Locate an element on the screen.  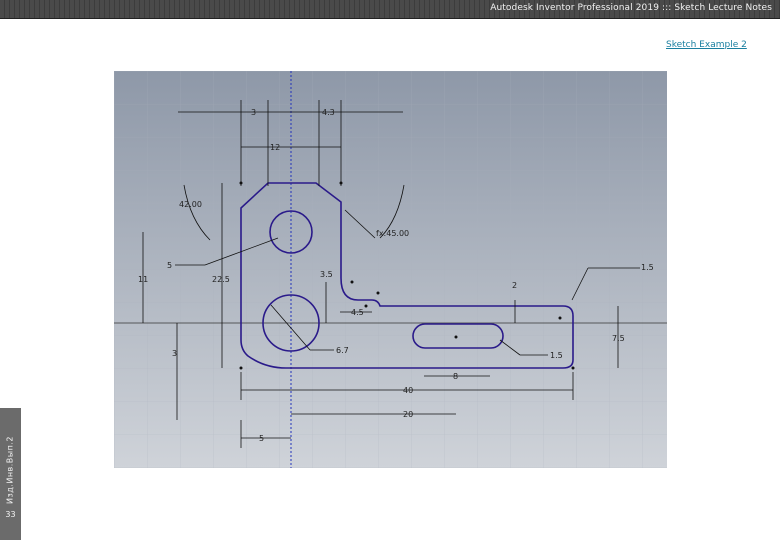
side-tab-label: Изд.Инв.Вып.2 is located at coordinates (10, 470).